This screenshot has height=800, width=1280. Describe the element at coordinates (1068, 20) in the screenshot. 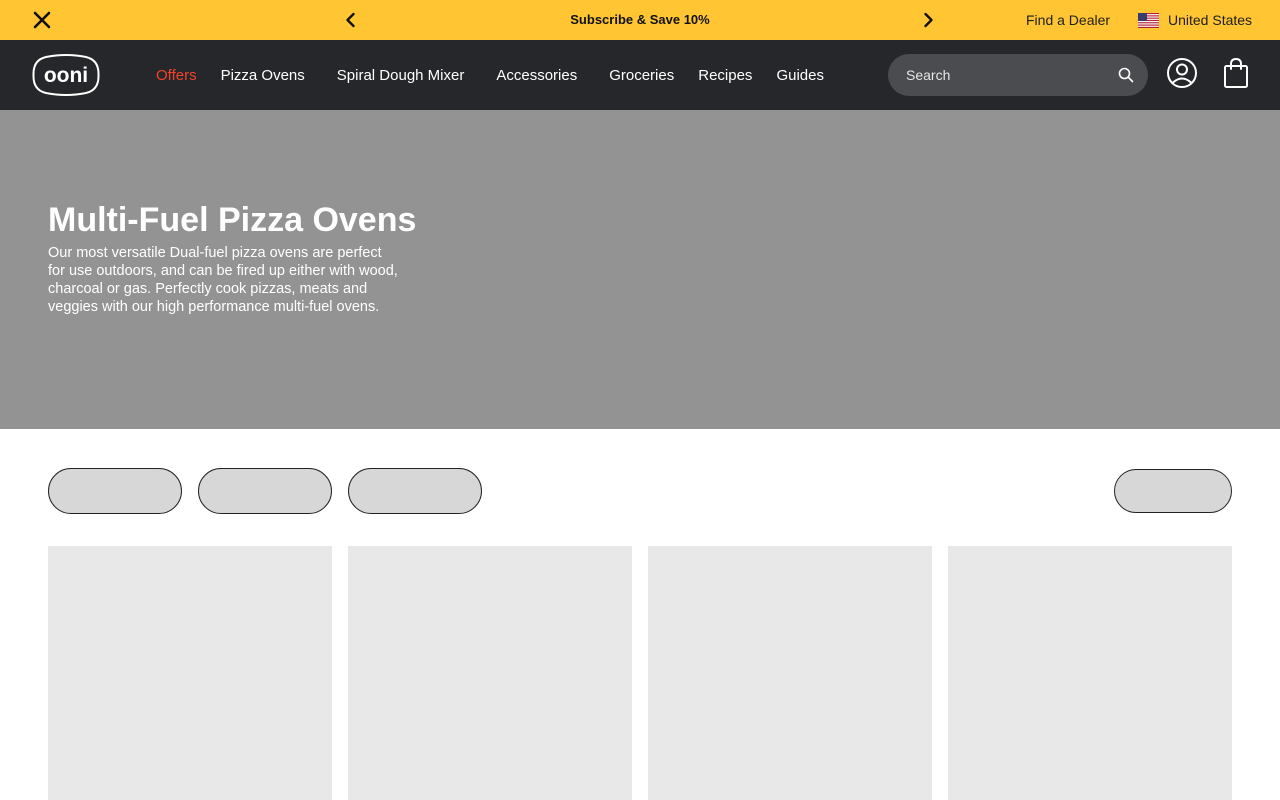

I see `find-dealer-link: Find a Dealer` at that location.